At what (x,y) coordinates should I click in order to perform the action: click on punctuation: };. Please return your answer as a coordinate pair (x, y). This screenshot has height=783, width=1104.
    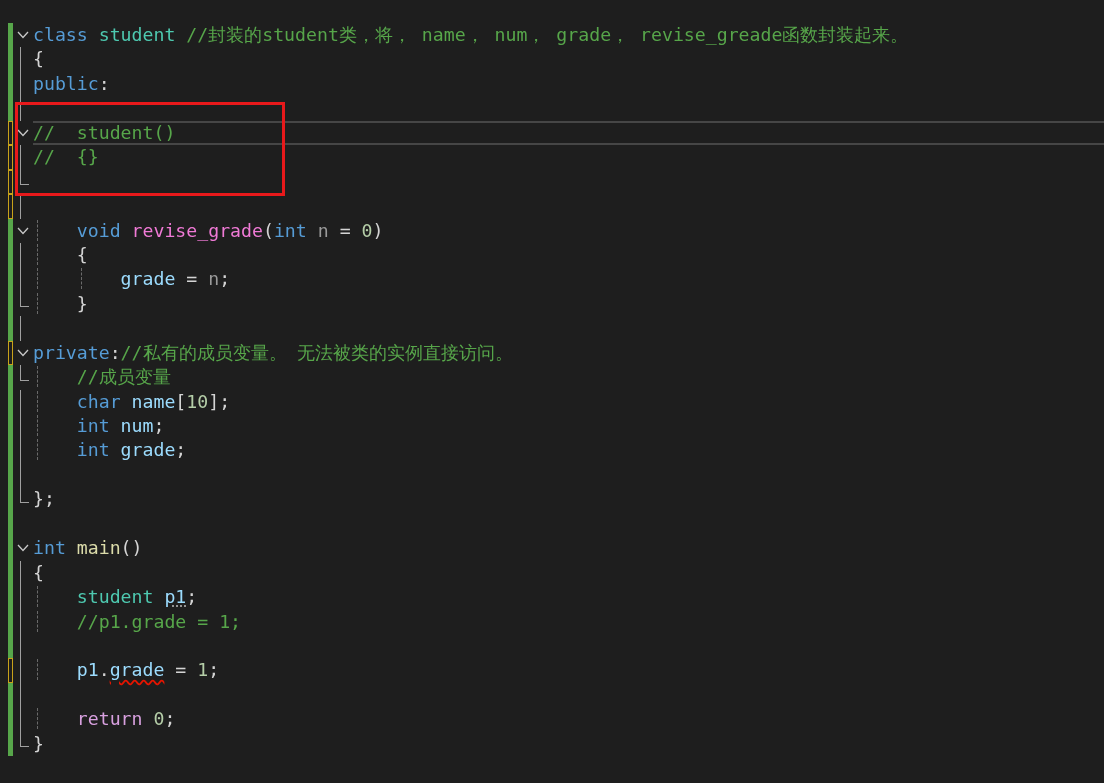
    Looking at the image, I should click on (44, 499).